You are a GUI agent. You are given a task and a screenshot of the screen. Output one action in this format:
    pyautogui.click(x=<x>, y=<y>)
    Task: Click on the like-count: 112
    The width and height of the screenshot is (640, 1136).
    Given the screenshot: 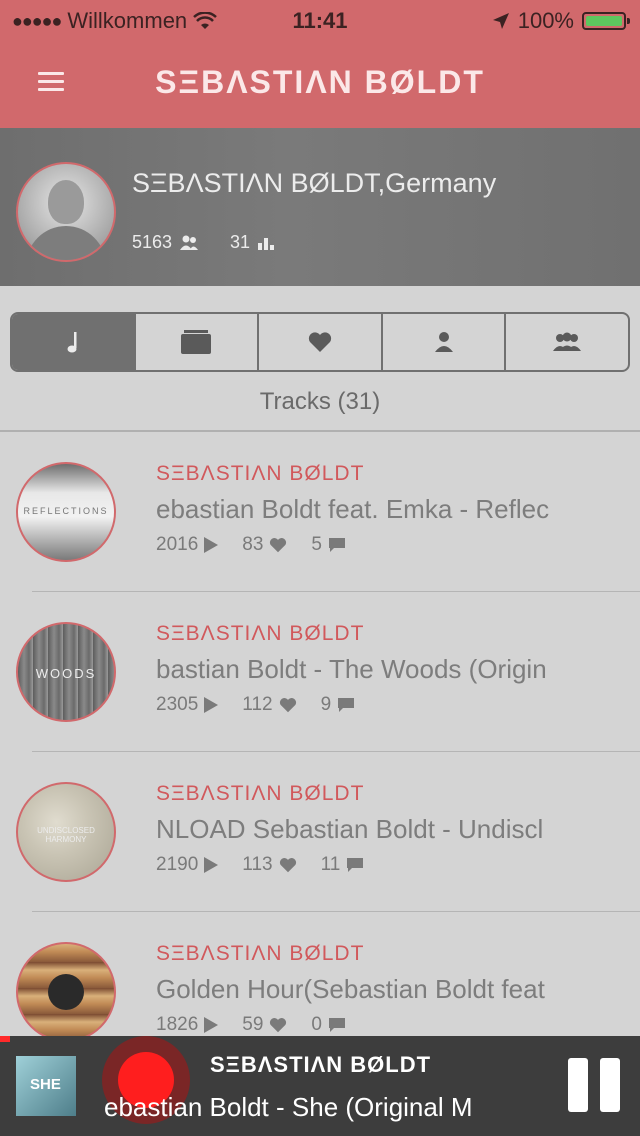 What is the action you would take?
    pyautogui.click(x=257, y=704)
    